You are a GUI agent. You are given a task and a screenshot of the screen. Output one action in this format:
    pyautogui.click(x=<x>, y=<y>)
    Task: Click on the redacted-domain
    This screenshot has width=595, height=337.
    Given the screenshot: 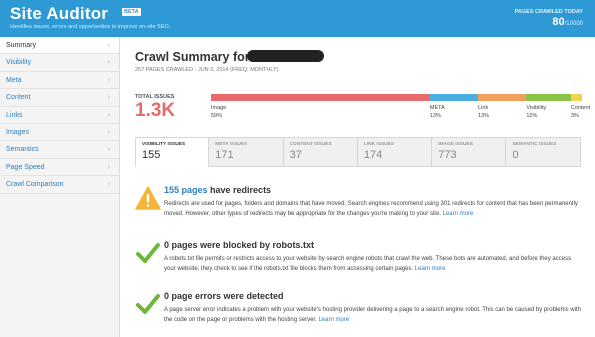 What is the action you would take?
    pyautogui.click(x=285, y=56)
    